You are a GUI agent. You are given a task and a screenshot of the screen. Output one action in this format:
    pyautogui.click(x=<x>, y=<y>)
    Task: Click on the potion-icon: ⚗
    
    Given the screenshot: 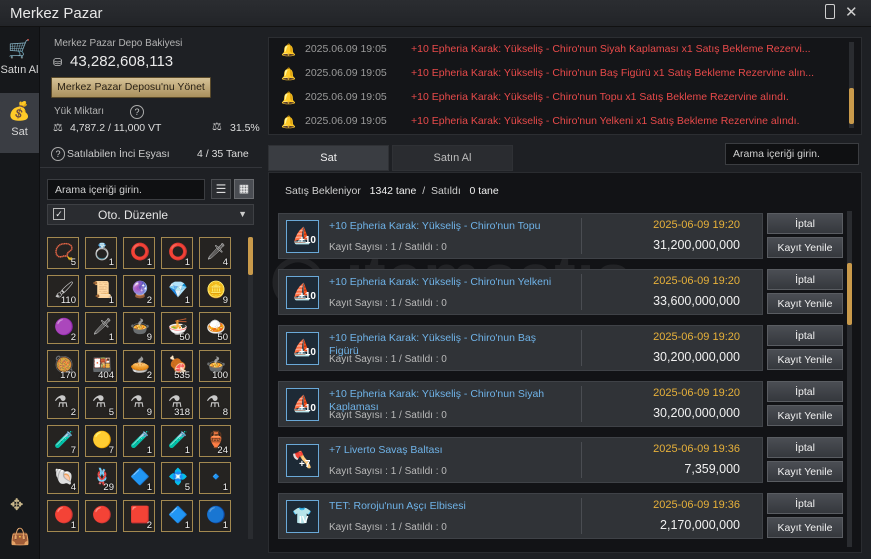 What is the action you would take?
    pyautogui.click(x=213, y=402)
    